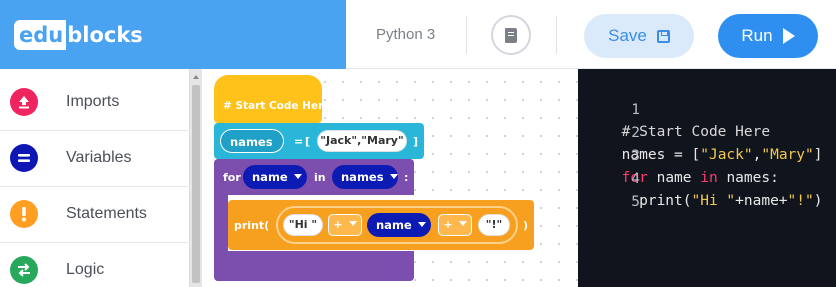  Describe the element at coordinates (757, 35) in the screenshot. I see `run-label: Run` at that location.